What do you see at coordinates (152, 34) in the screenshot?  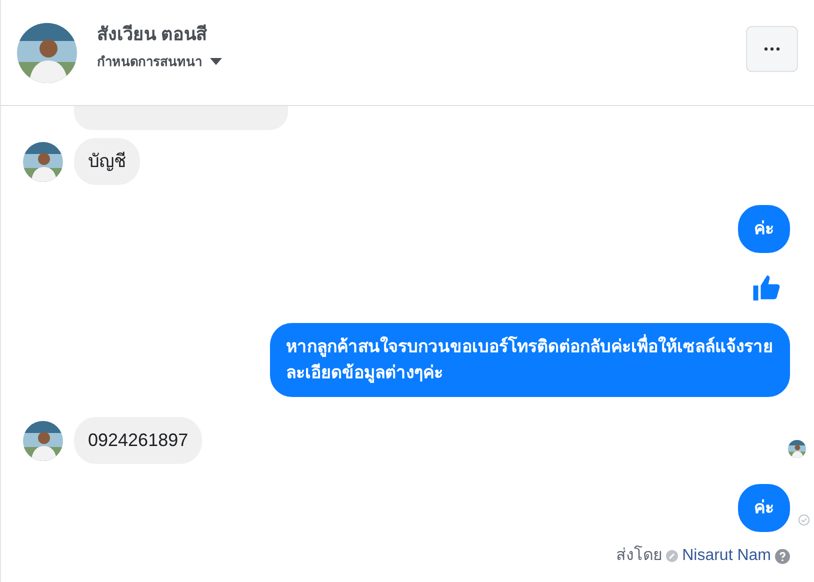 I see `contact-name: สังเวียน ตอนสี` at bounding box center [152, 34].